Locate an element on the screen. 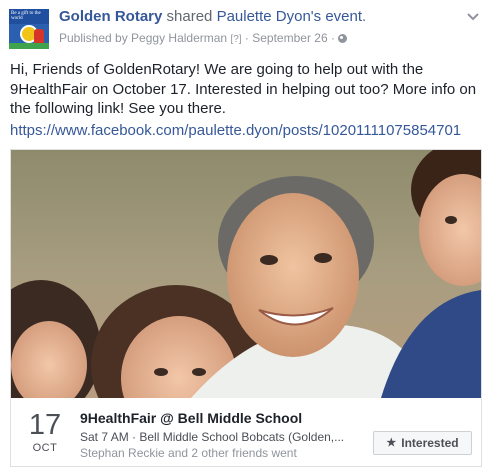 The image size is (493, 475). star-icon: ★ is located at coordinates (391, 443).